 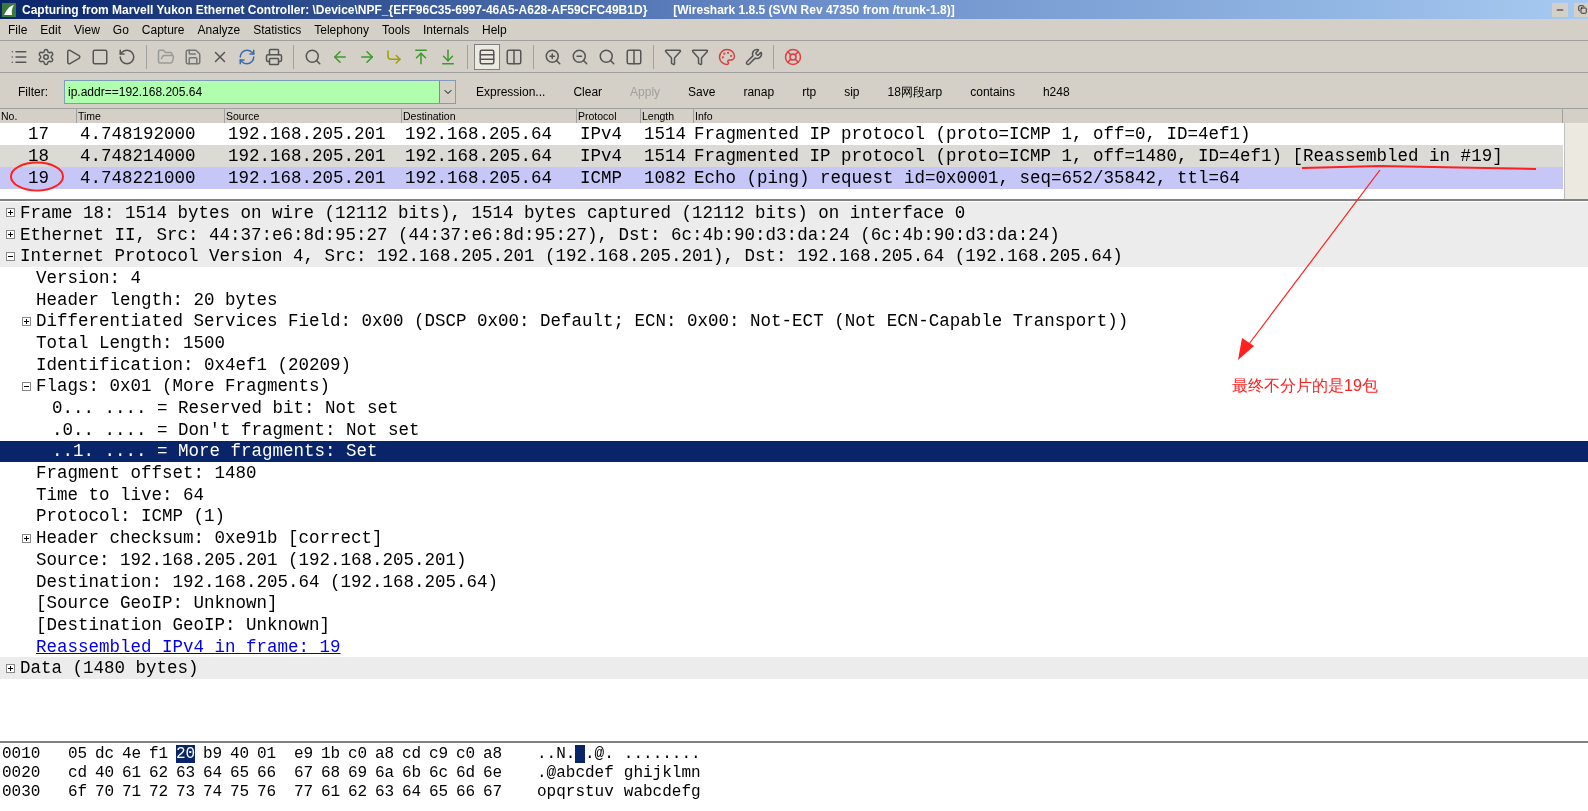 I want to click on hex-byte: 69, so click(x=357, y=772).